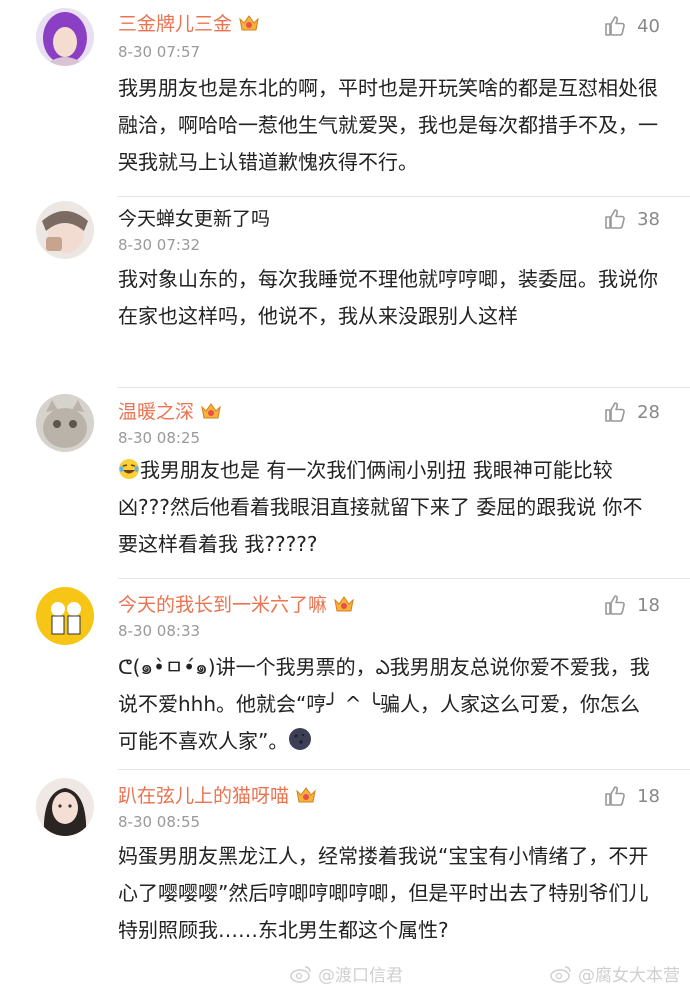  I want to click on commenter-name: 今天的我长到一米六了嘛, so click(236, 605).